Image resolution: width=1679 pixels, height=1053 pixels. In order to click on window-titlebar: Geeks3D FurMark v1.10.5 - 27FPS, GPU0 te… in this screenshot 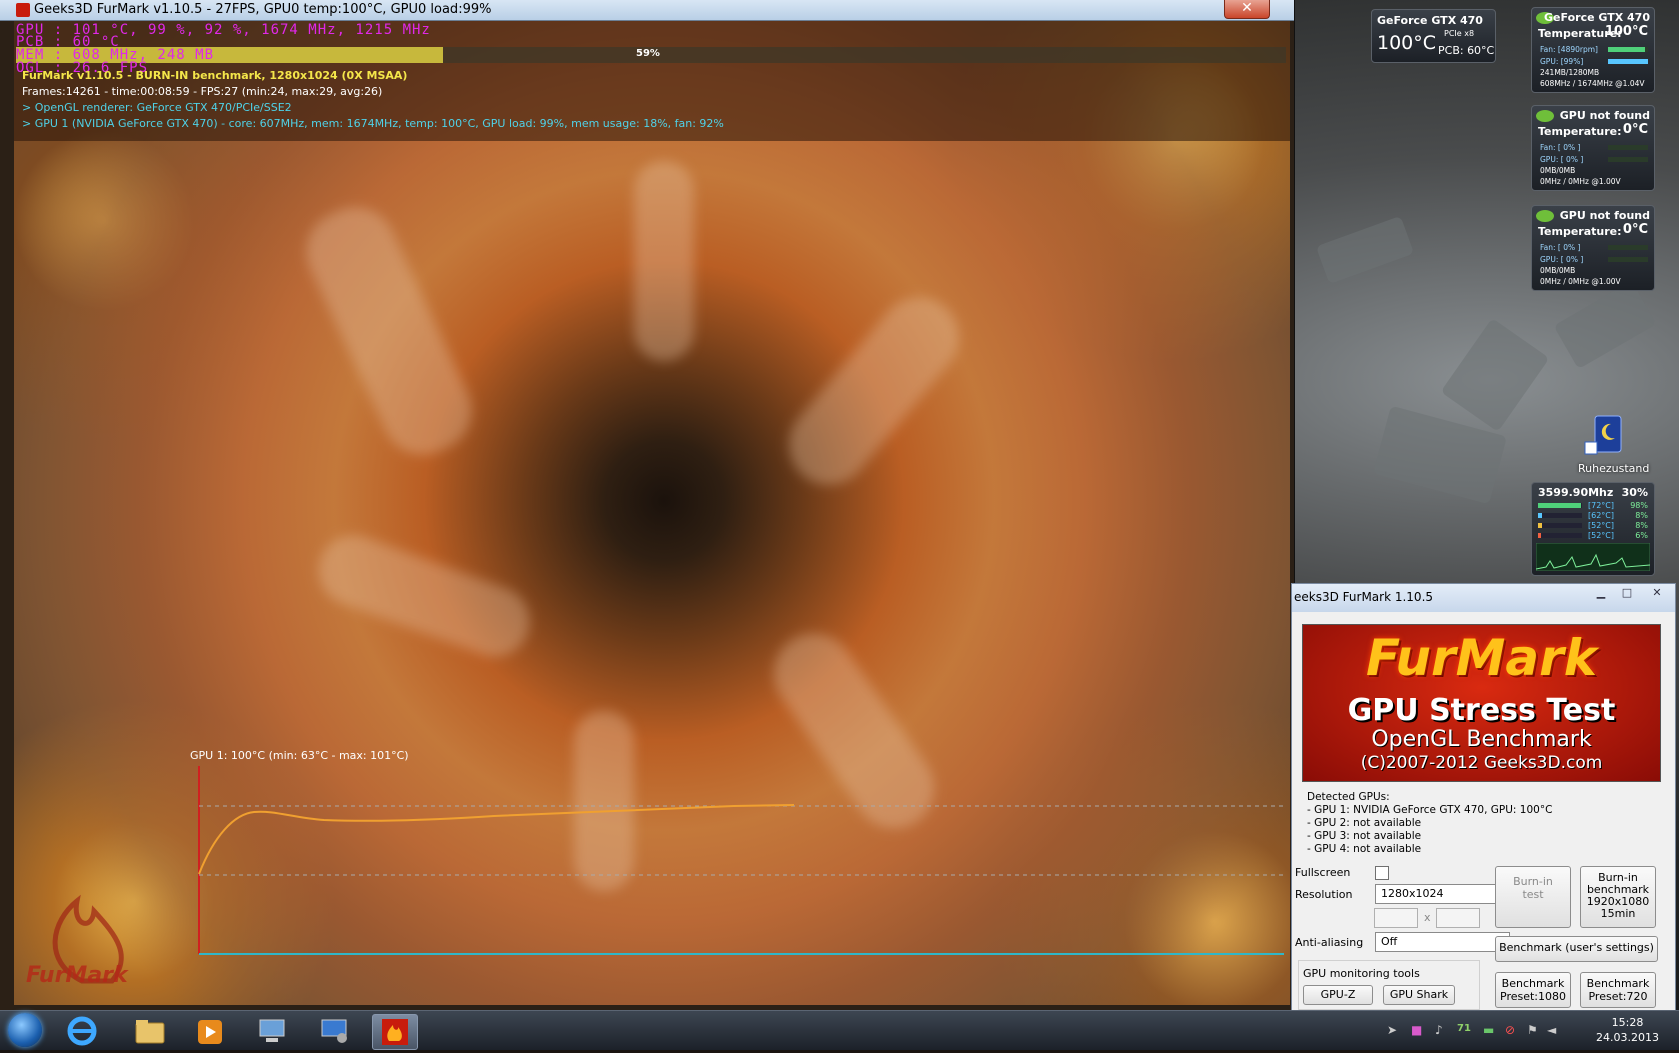, I will do `click(647, 10)`.